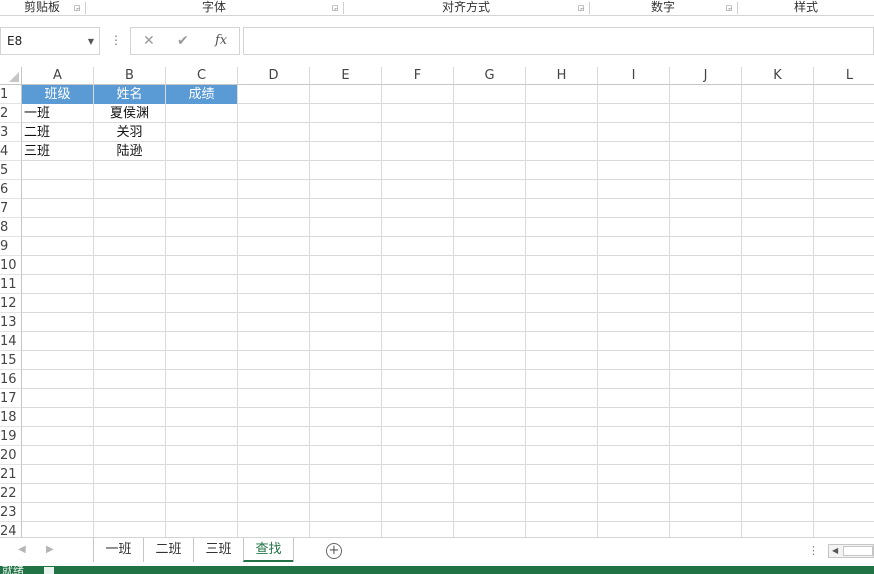 The height and width of the screenshot is (574, 874). Describe the element at coordinates (57, 132) in the screenshot. I see `cell-A3: 二班` at that location.